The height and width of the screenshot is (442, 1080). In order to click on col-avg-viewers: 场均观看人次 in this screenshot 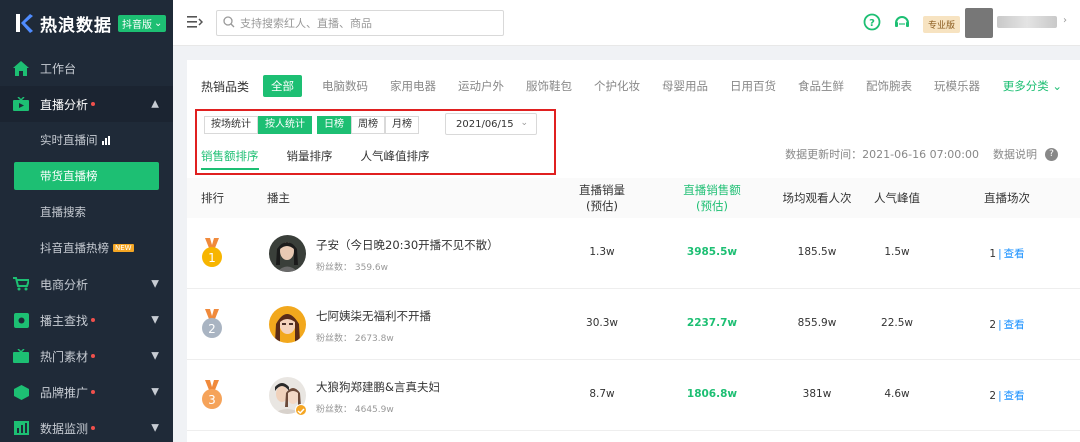, I will do `click(817, 198)`.